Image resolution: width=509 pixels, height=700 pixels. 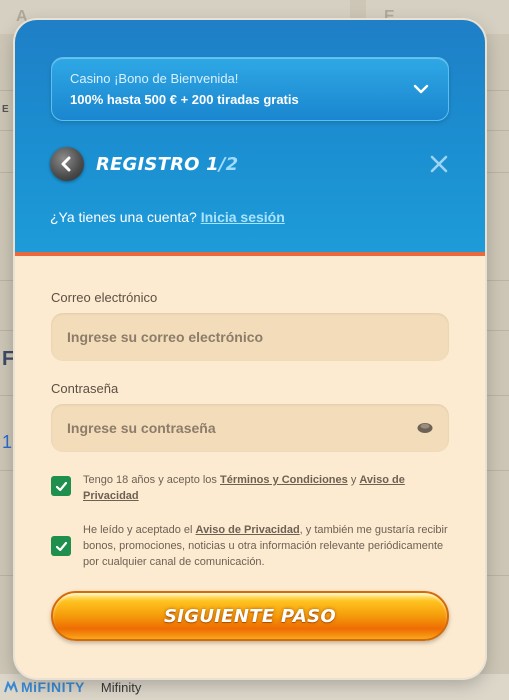 What do you see at coordinates (439, 164) in the screenshot?
I see `close-icon` at bounding box center [439, 164].